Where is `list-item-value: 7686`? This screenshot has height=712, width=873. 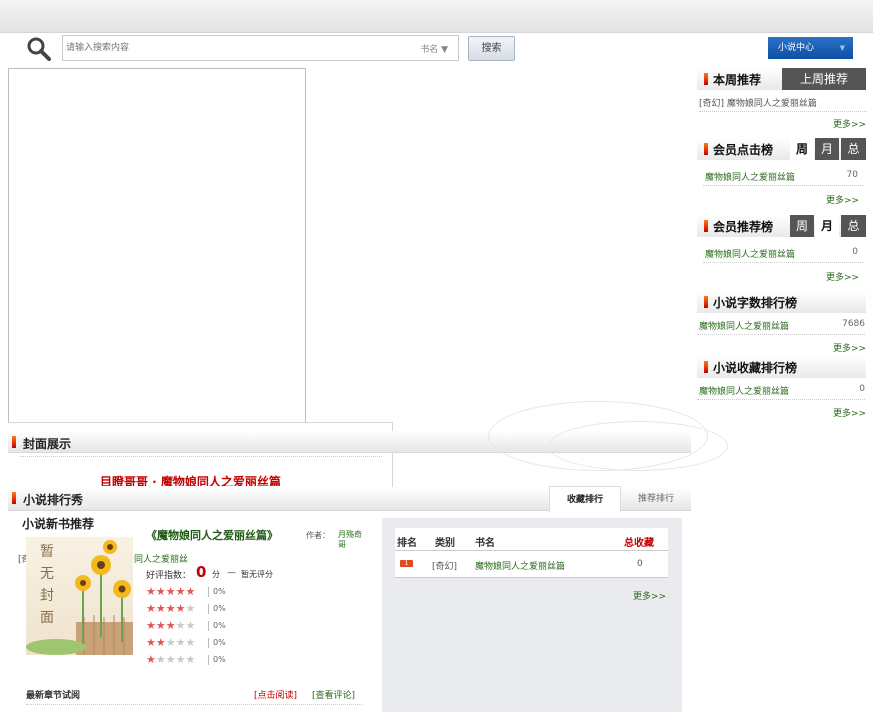 list-item-value: 7686 is located at coordinates (853, 324).